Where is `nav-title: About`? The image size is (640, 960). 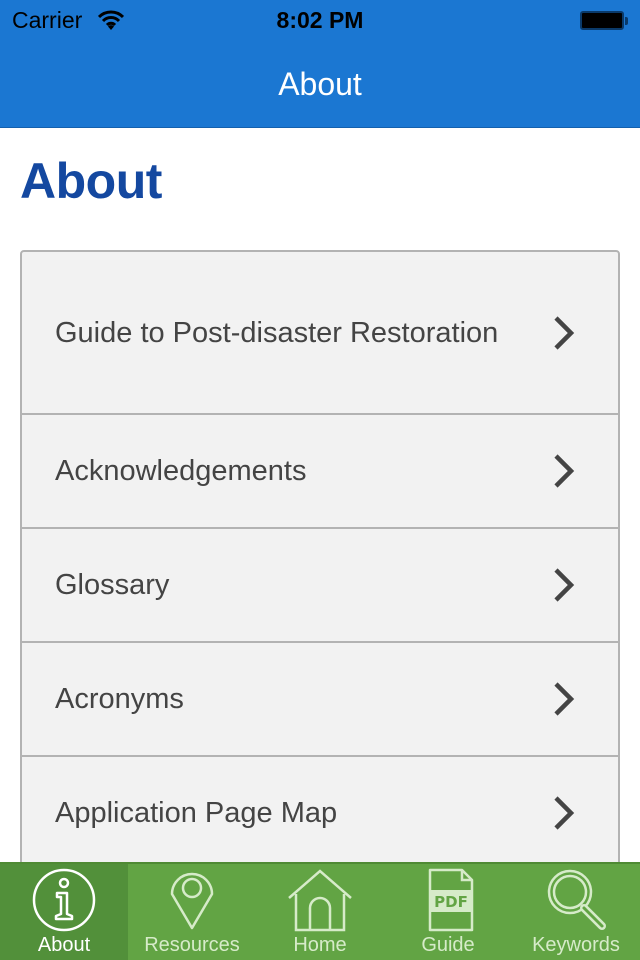 nav-title: About is located at coordinates (320, 84).